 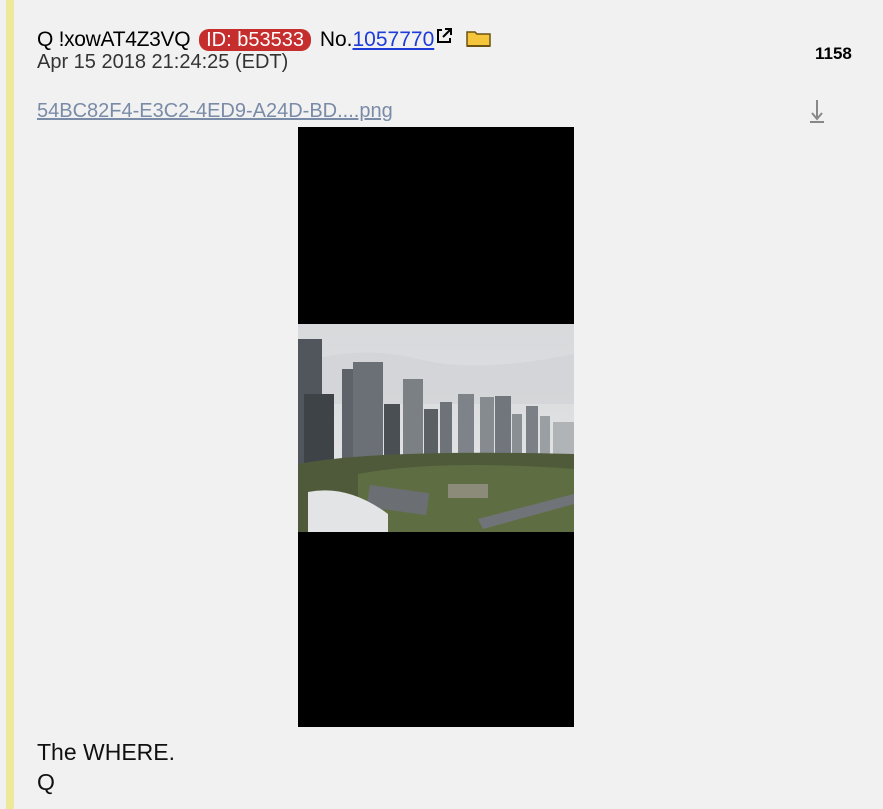 I want to click on download-icon, so click(x=817, y=114).